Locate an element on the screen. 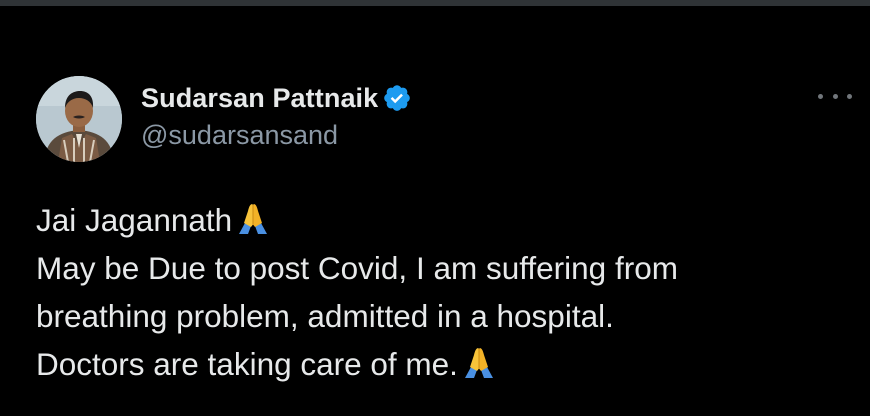 The width and height of the screenshot is (870, 416). author-display-name: Sudarsan Pattnaik is located at coordinates (259, 98).